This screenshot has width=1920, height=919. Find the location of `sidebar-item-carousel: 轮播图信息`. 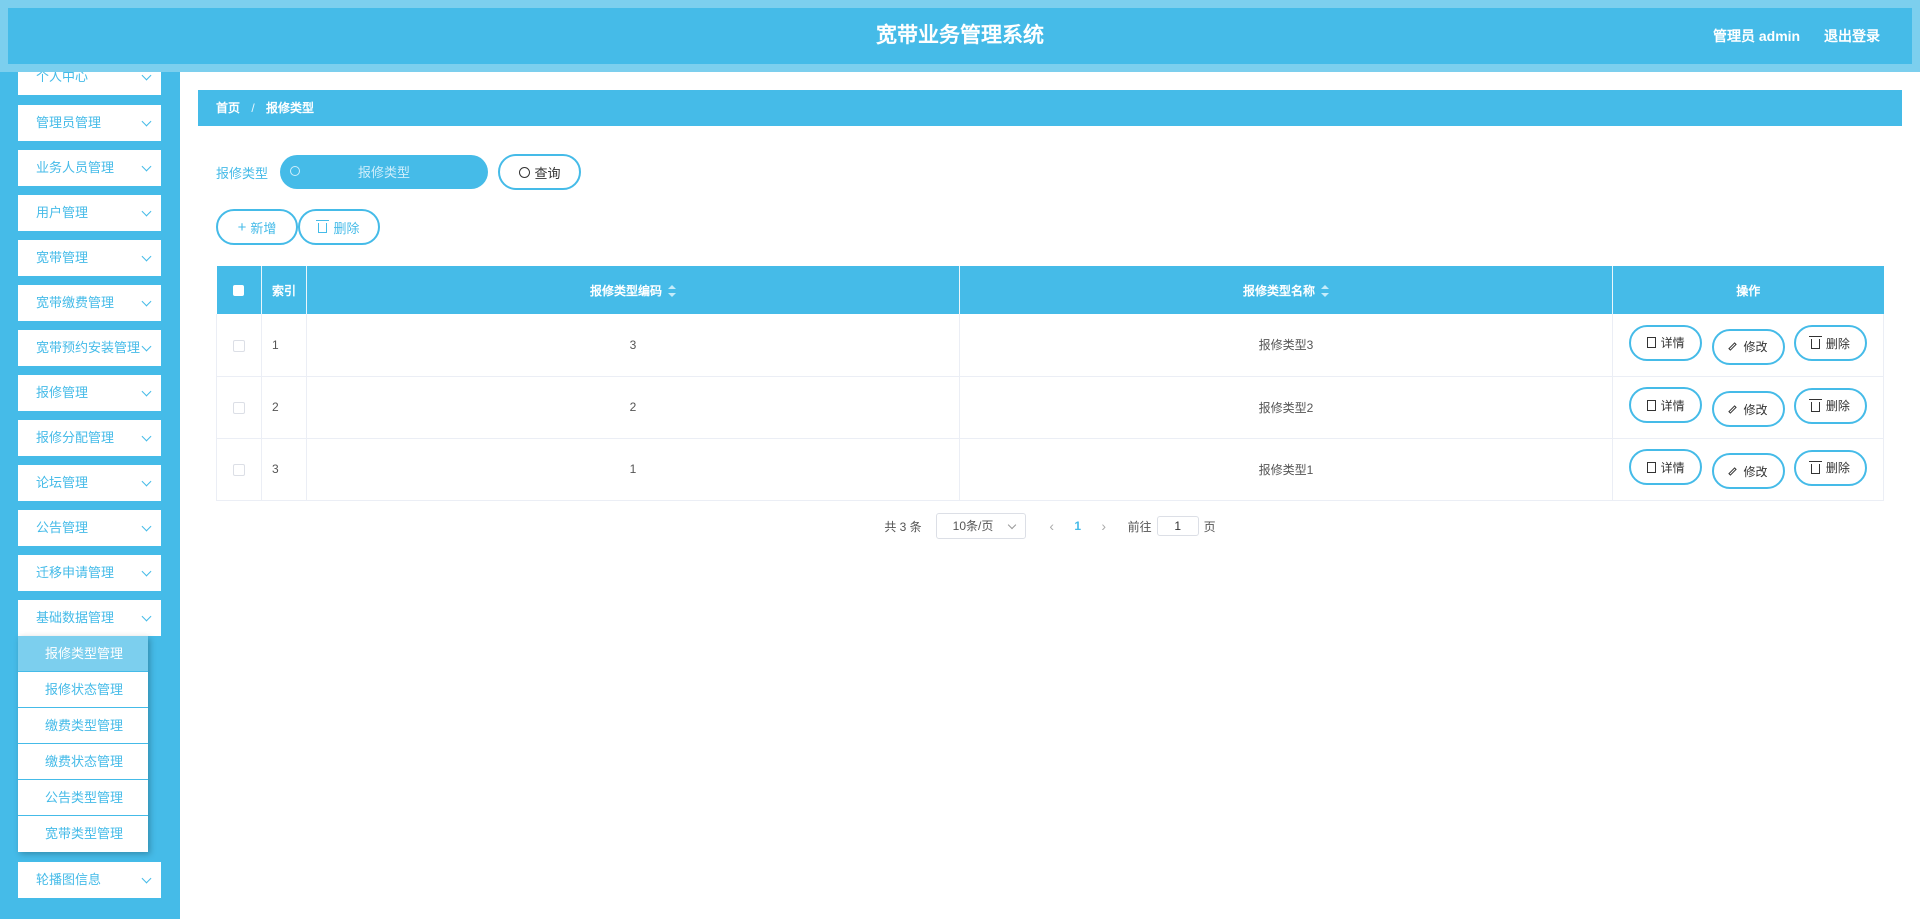

sidebar-item-carousel: 轮播图信息 is located at coordinates (89, 880).